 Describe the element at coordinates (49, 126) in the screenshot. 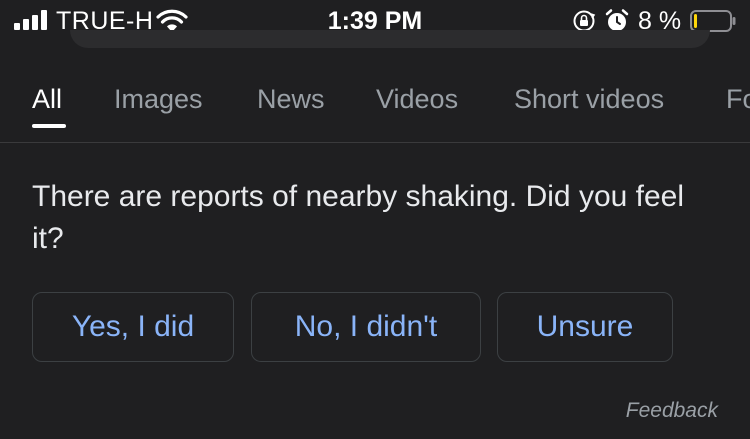

I see `active-tab-indicator` at that location.